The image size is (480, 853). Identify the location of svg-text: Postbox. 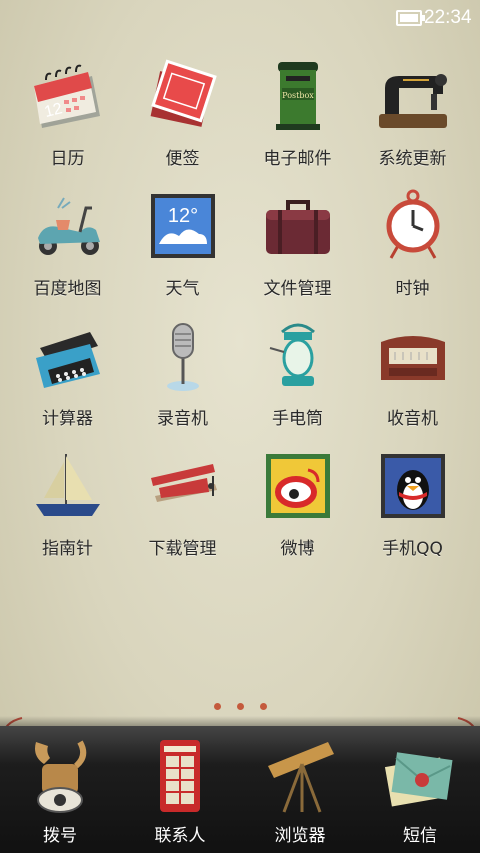
(298, 95).